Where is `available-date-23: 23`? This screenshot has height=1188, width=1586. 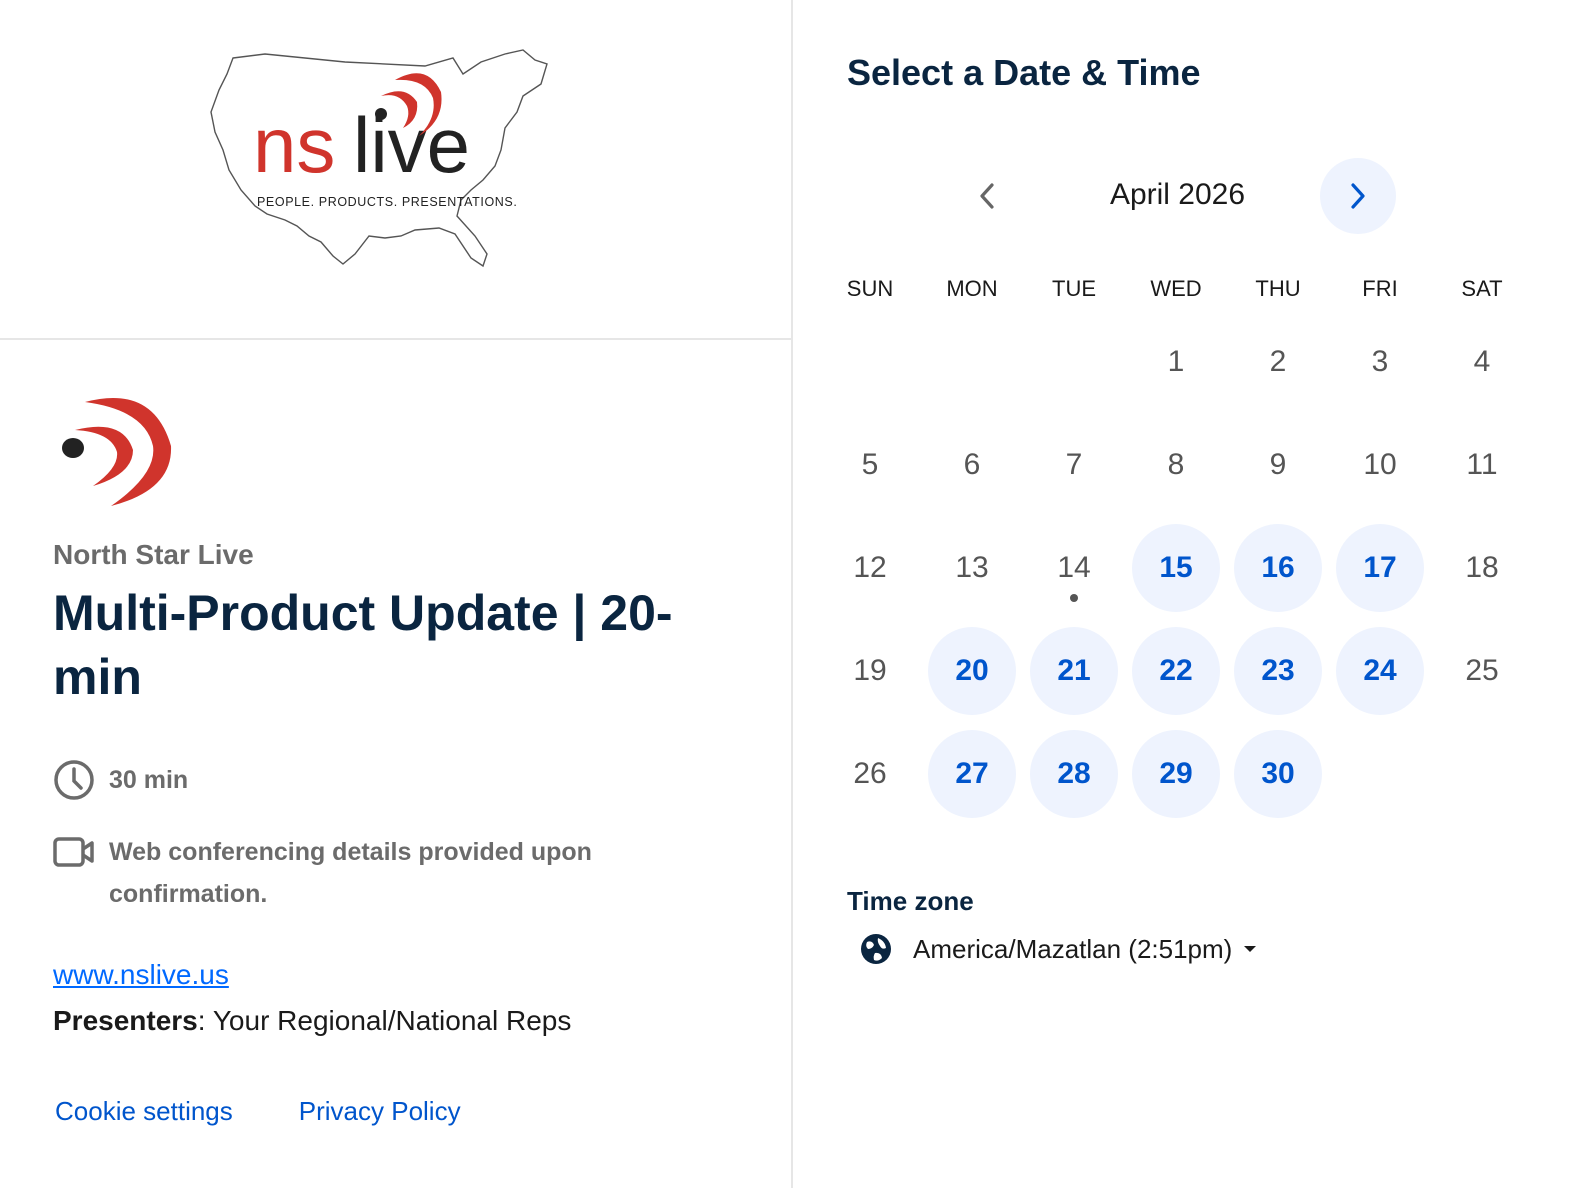 available-date-23: 23 is located at coordinates (1278, 670).